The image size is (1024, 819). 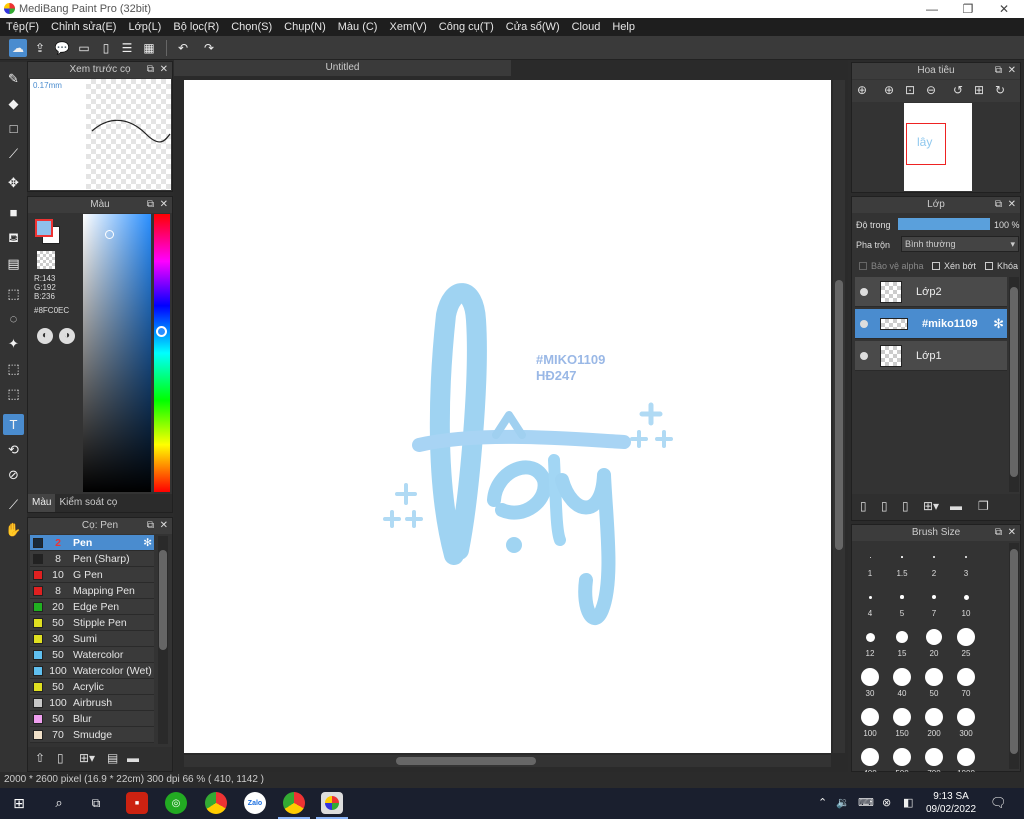 I want to click on brush-size-option: 40, so click(x=902, y=684).